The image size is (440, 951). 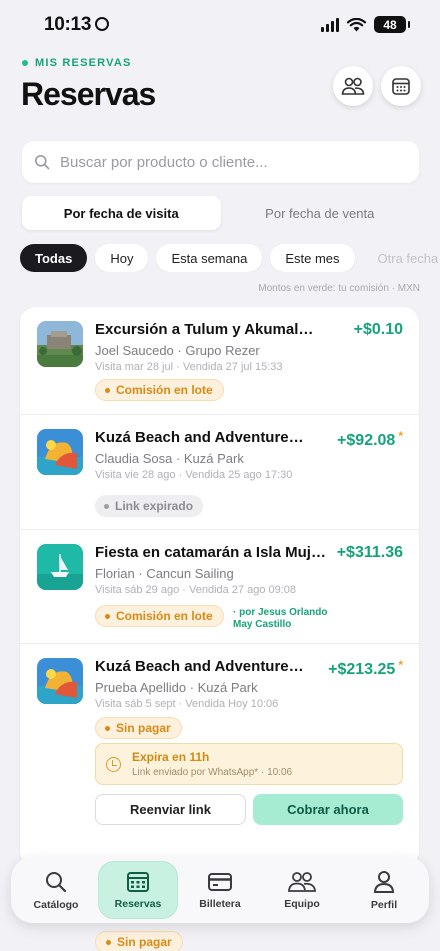 I want to click on amounts-note: Montos en verde: tu comisión · MXN, so click(x=339, y=288).